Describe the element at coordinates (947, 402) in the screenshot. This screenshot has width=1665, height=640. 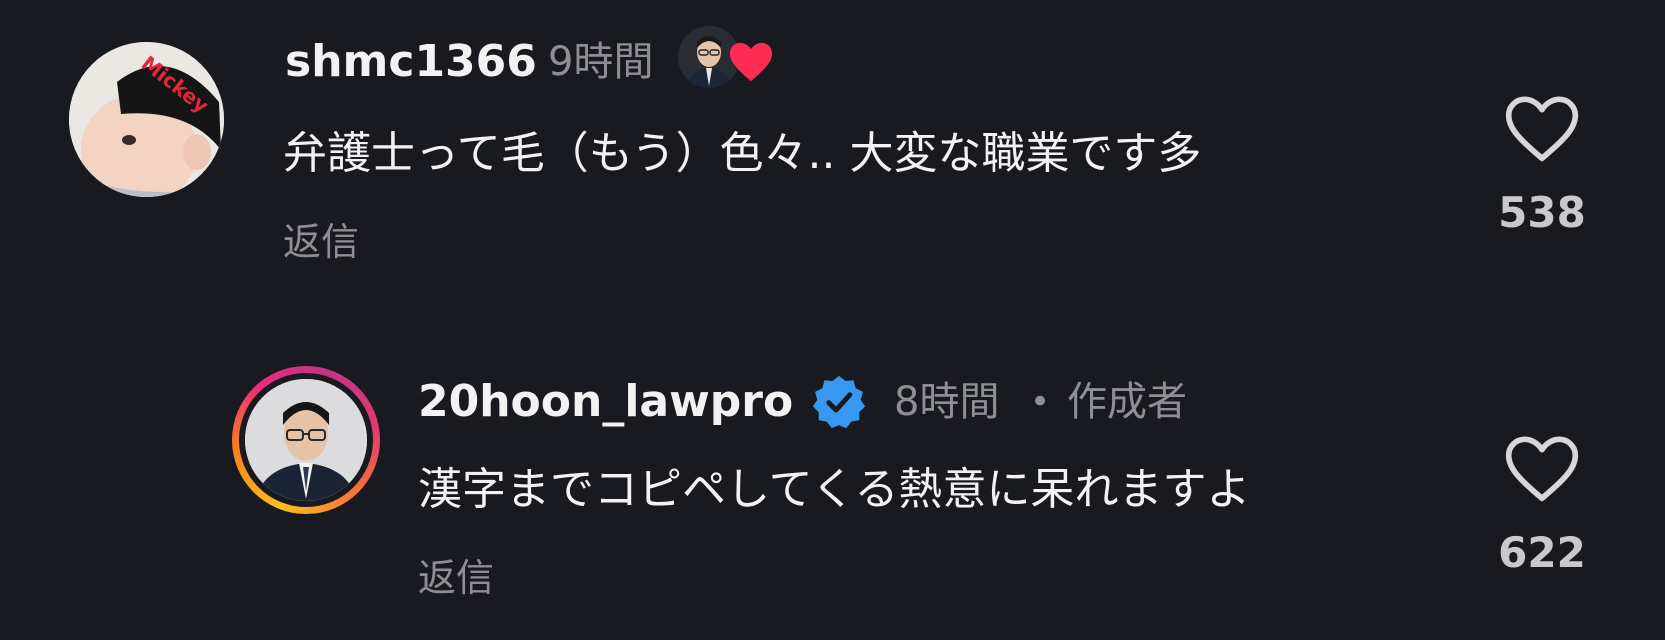
I see `author-timestamp: 8時間` at that location.